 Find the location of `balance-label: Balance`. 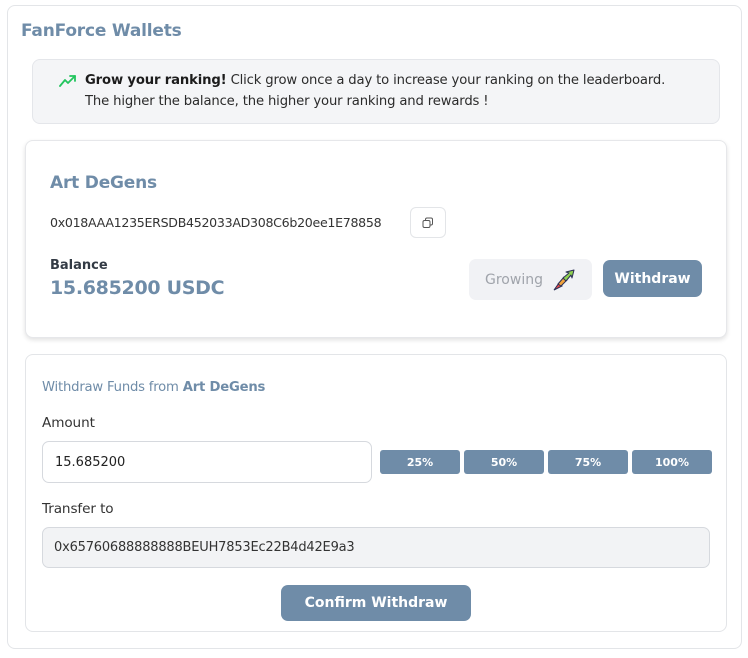

balance-label: Balance is located at coordinates (79, 265).